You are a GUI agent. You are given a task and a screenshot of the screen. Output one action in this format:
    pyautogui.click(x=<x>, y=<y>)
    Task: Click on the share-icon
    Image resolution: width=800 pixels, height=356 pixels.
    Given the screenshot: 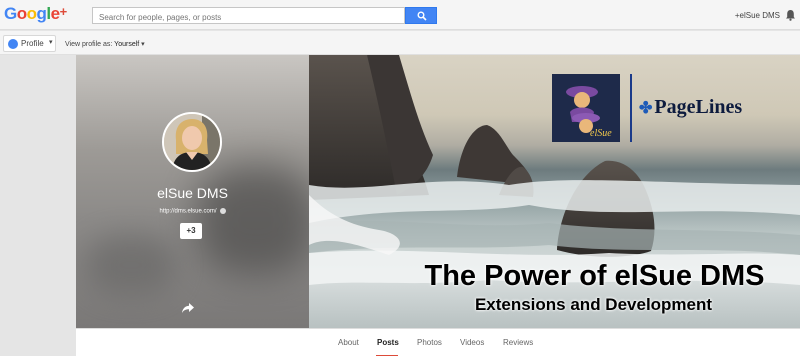 What is the action you would take?
    pyautogui.click(x=188, y=308)
    